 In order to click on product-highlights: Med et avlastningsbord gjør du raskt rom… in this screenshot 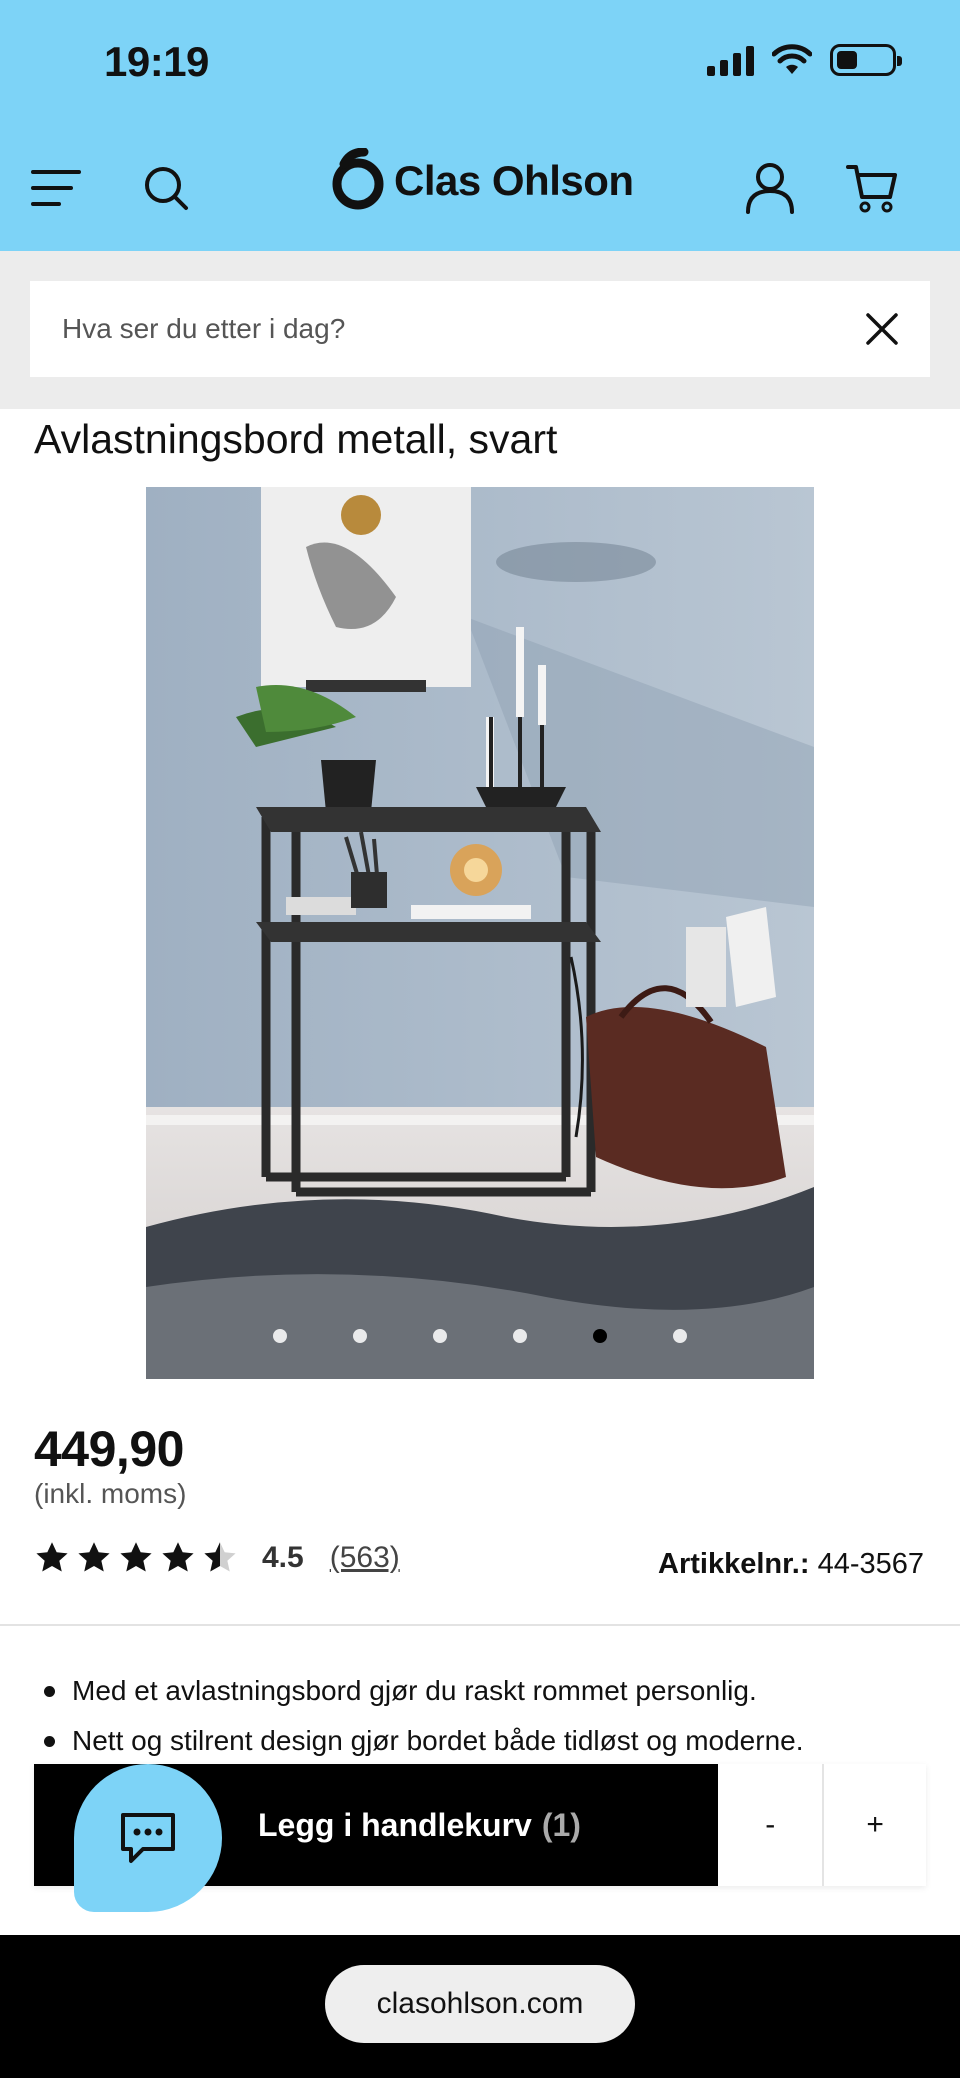, I will do `click(422, 1716)`.